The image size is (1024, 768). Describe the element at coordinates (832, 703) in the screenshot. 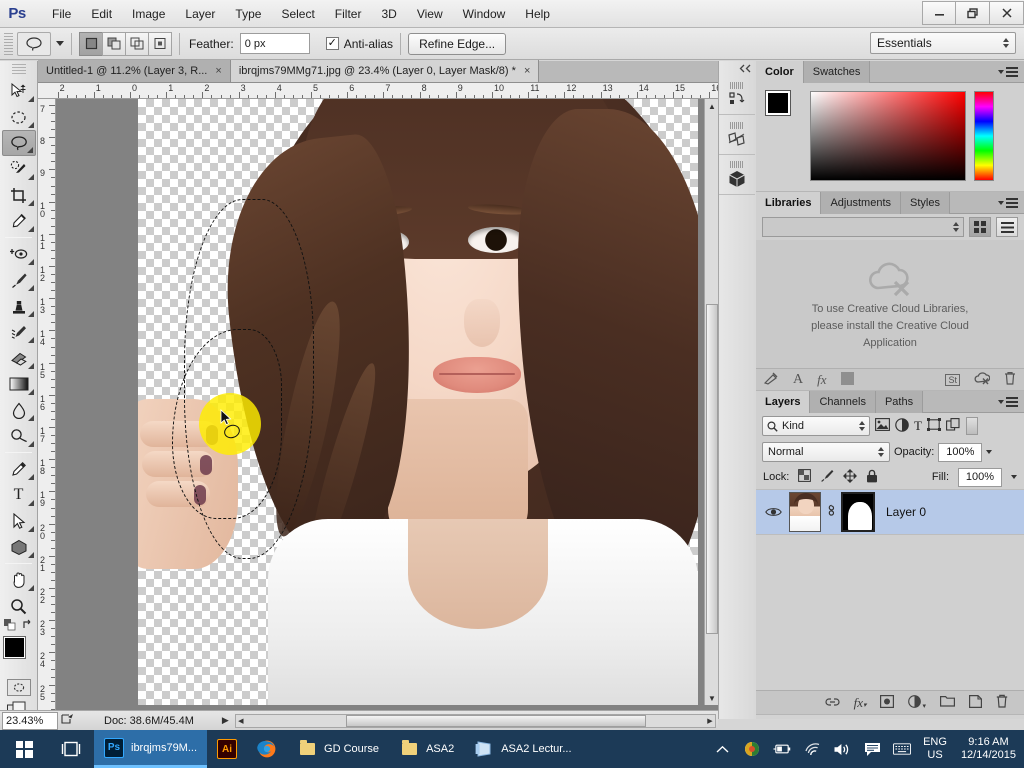

I see `link-layers-icon` at that location.